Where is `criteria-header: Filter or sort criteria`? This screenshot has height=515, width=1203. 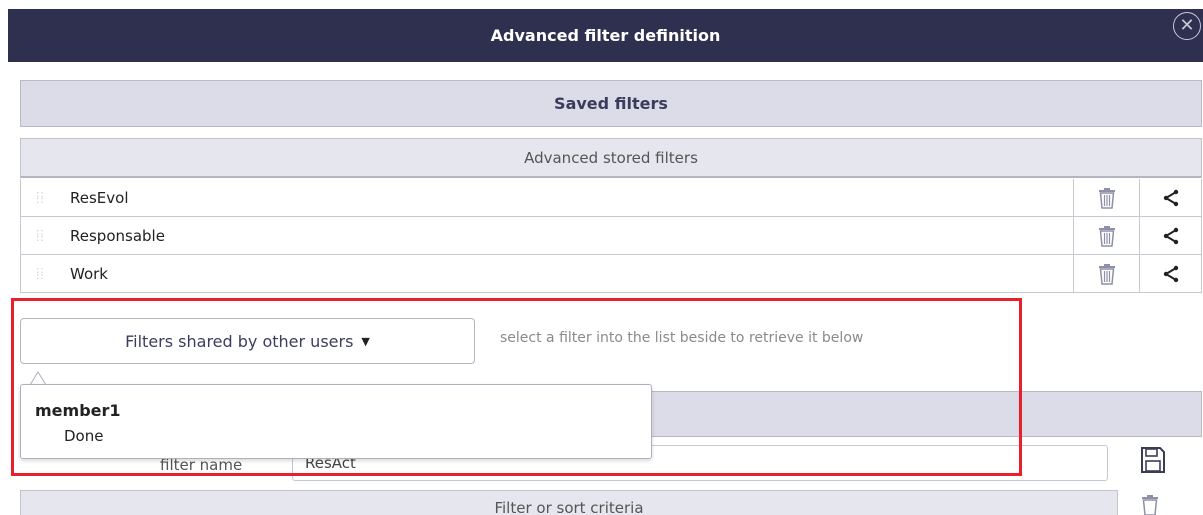 criteria-header: Filter or sort criteria is located at coordinates (569, 502).